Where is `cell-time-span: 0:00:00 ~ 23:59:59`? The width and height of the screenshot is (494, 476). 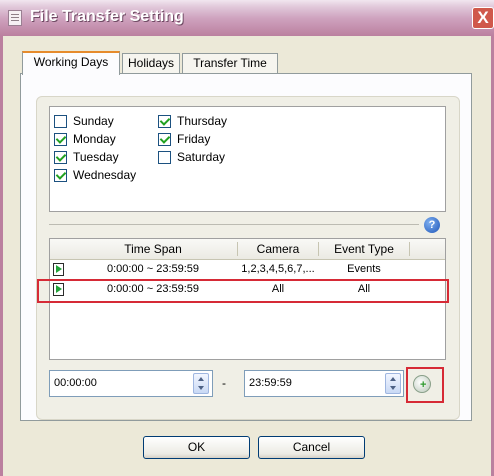 cell-time-span: 0:00:00 ~ 23:59:59 is located at coordinates (153, 269).